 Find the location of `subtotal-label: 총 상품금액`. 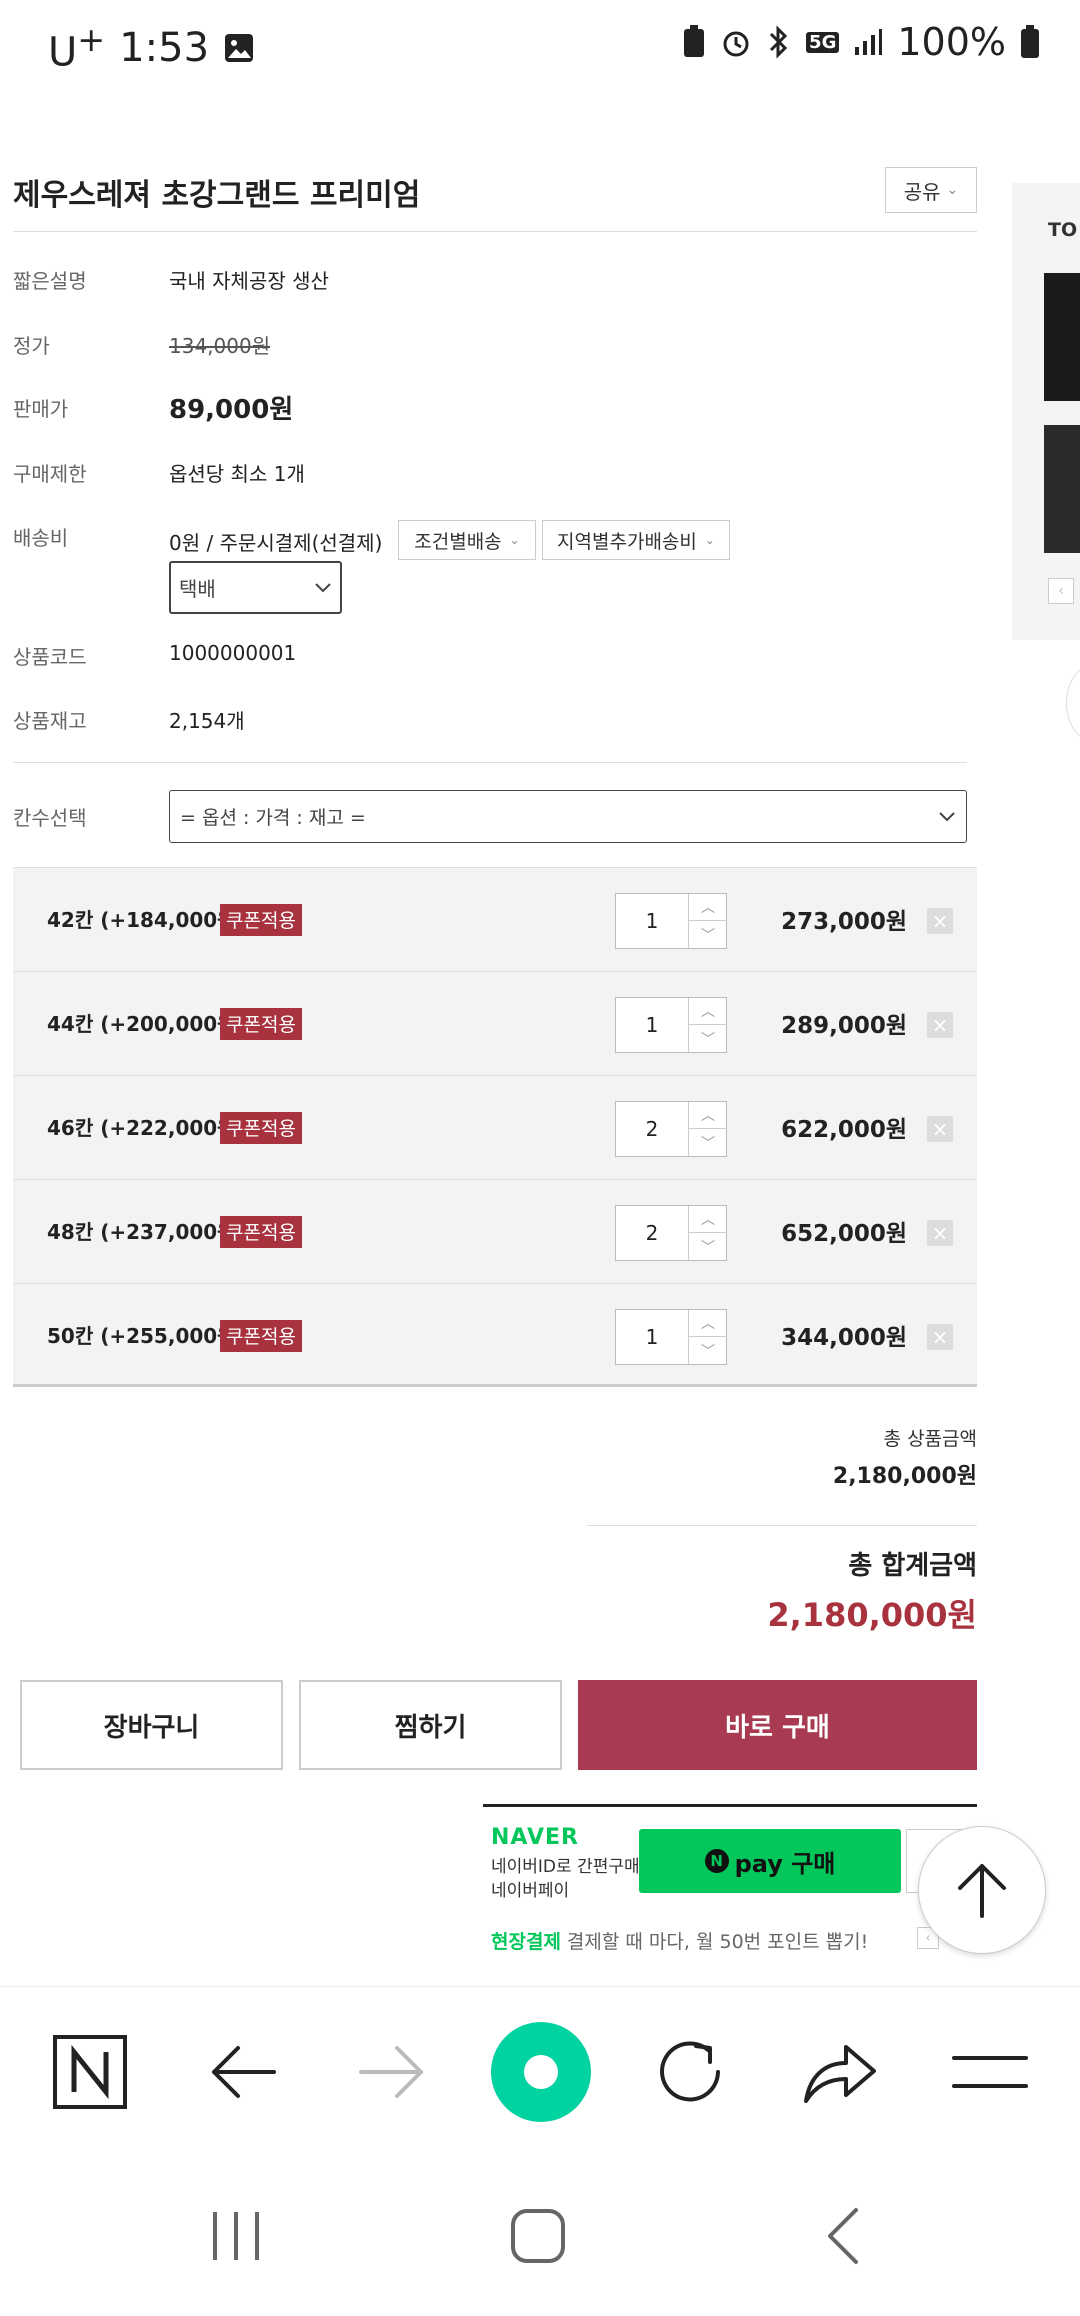

subtotal-label: 총 상품금액 is located at coordinates (930, 1439).